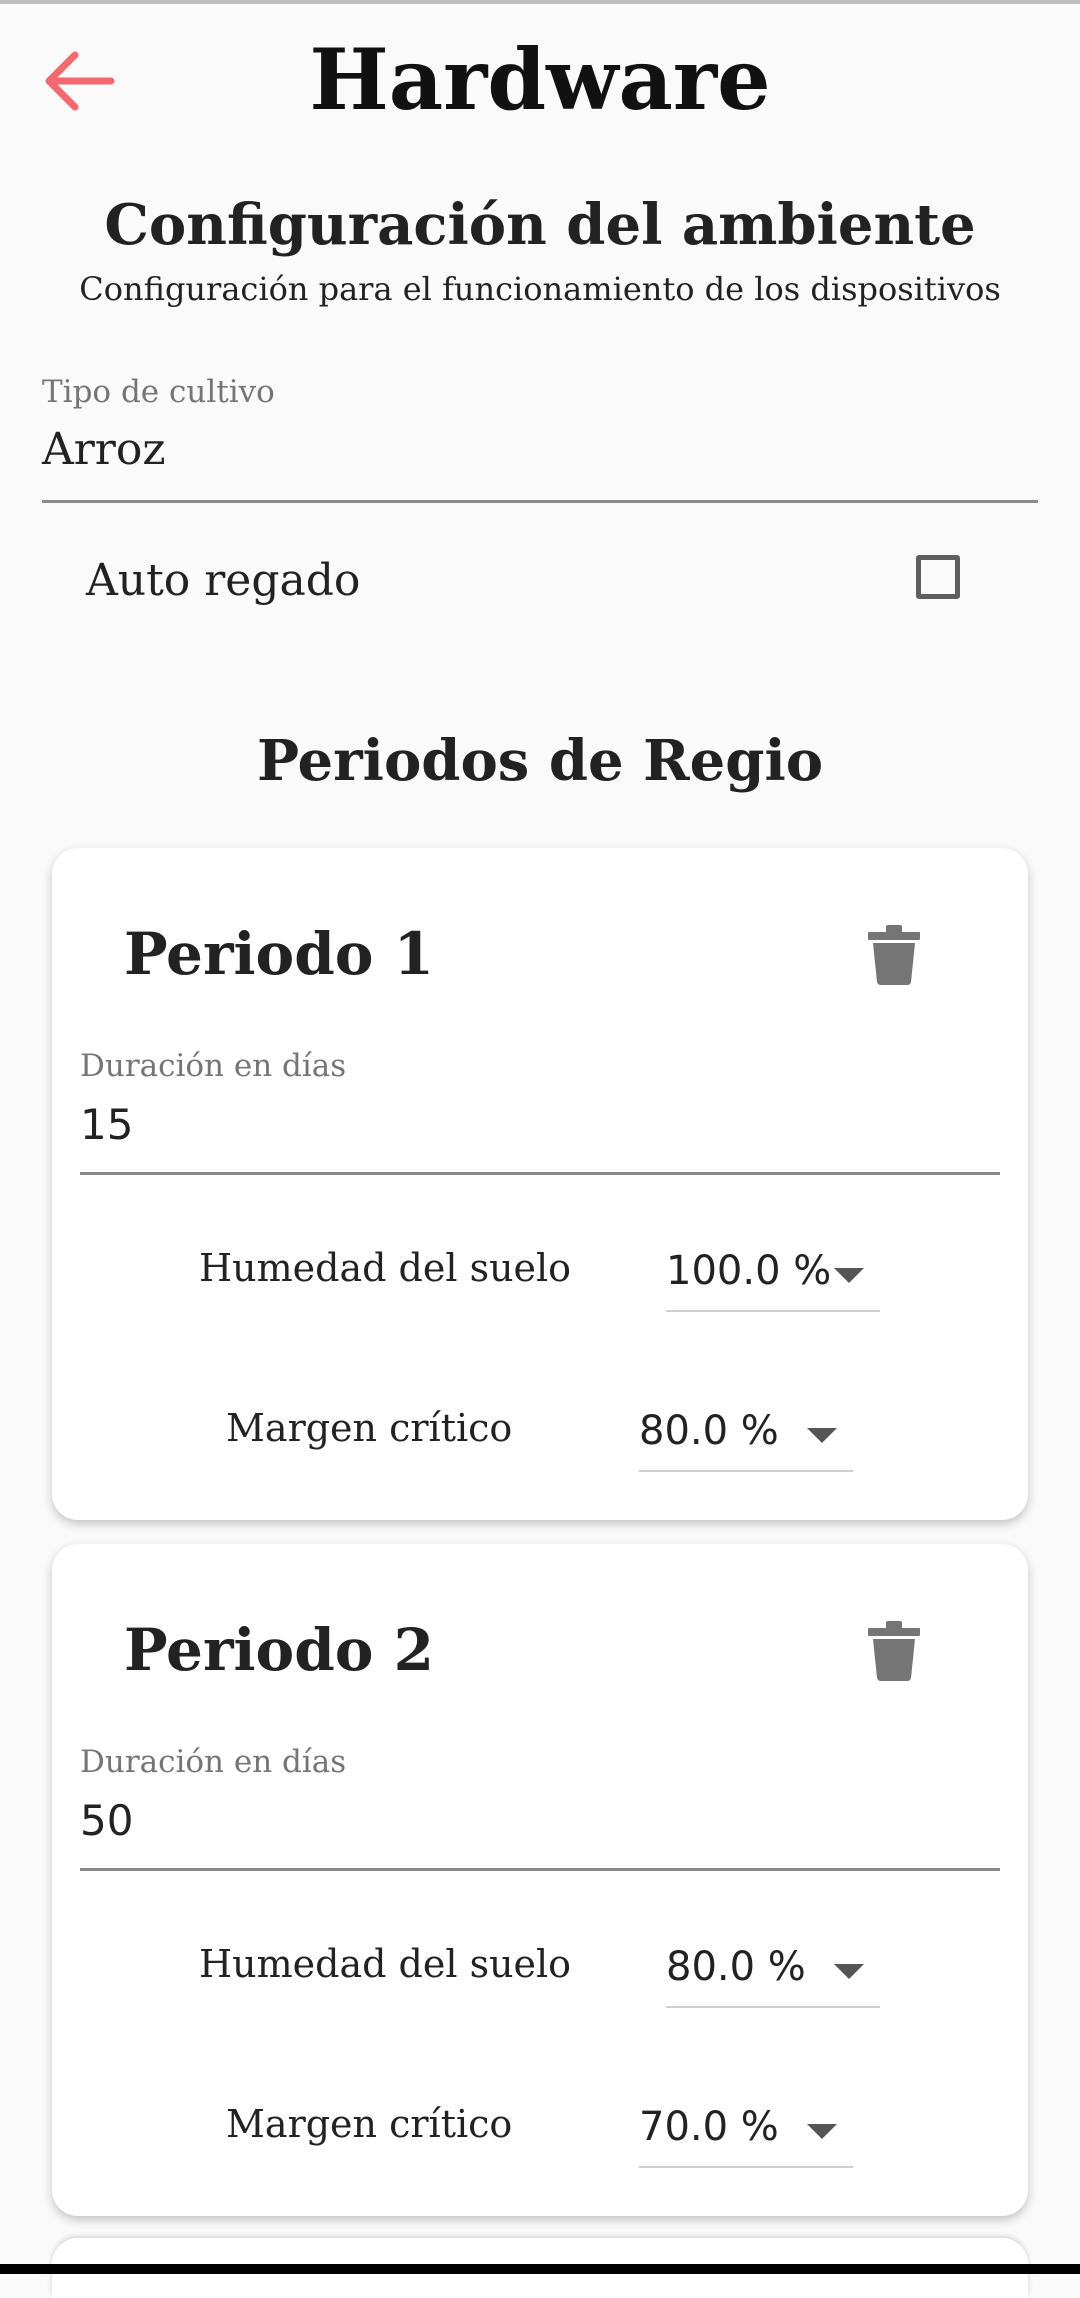 The width and height of the screenshot is (1080, 2298). What do you see at coordinates (709, 1431) in the screenshot?
I see `margin-value: 80.0 %` at bounding box center [709, 1431].